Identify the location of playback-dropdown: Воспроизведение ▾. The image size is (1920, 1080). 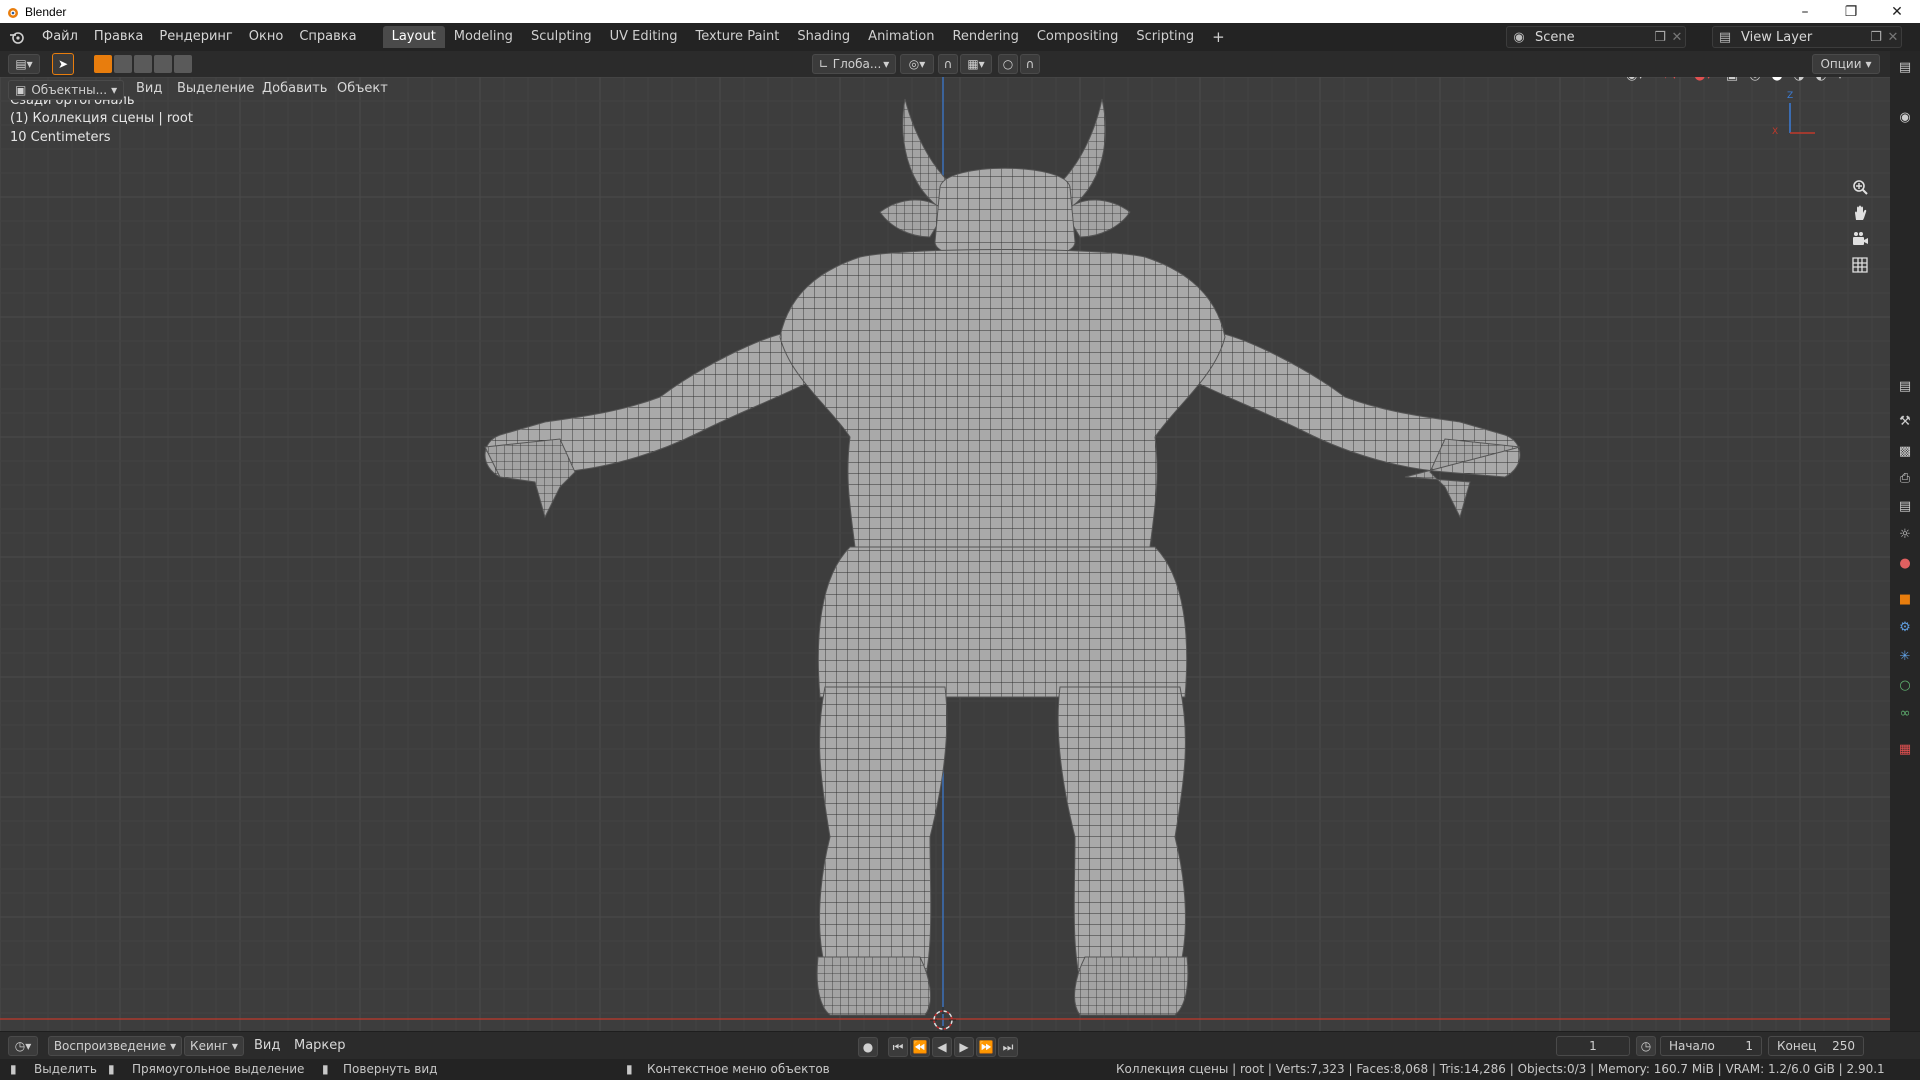
(115, 1046).